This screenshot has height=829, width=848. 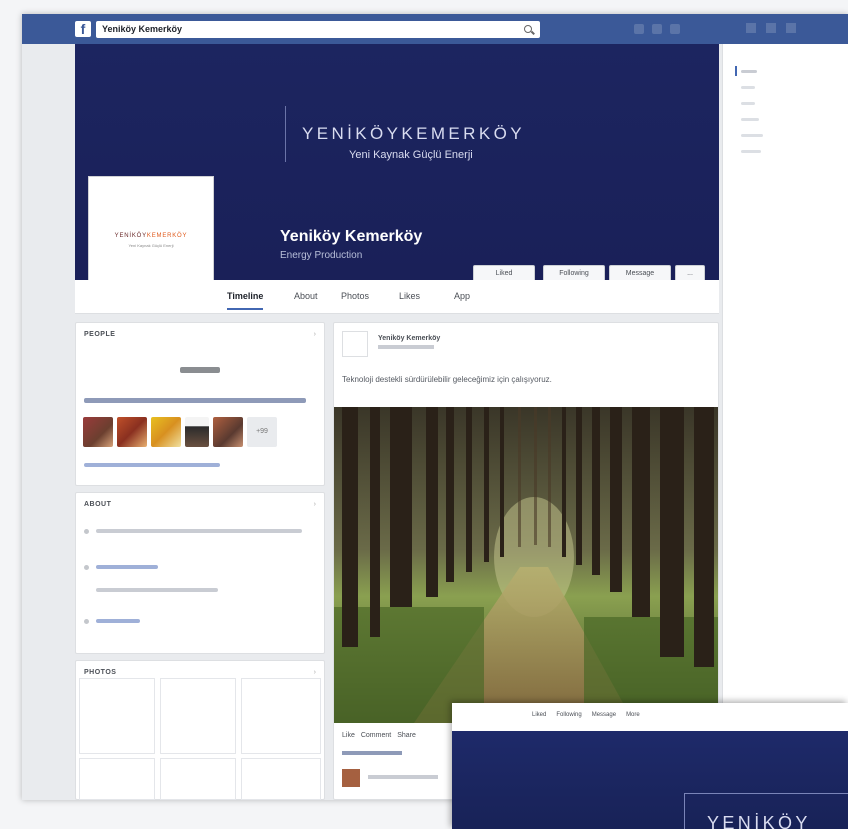 What do you see at coordinates (791, 28) in the screenshot?
I see `menu-icon` at bounding box center [791, 28].